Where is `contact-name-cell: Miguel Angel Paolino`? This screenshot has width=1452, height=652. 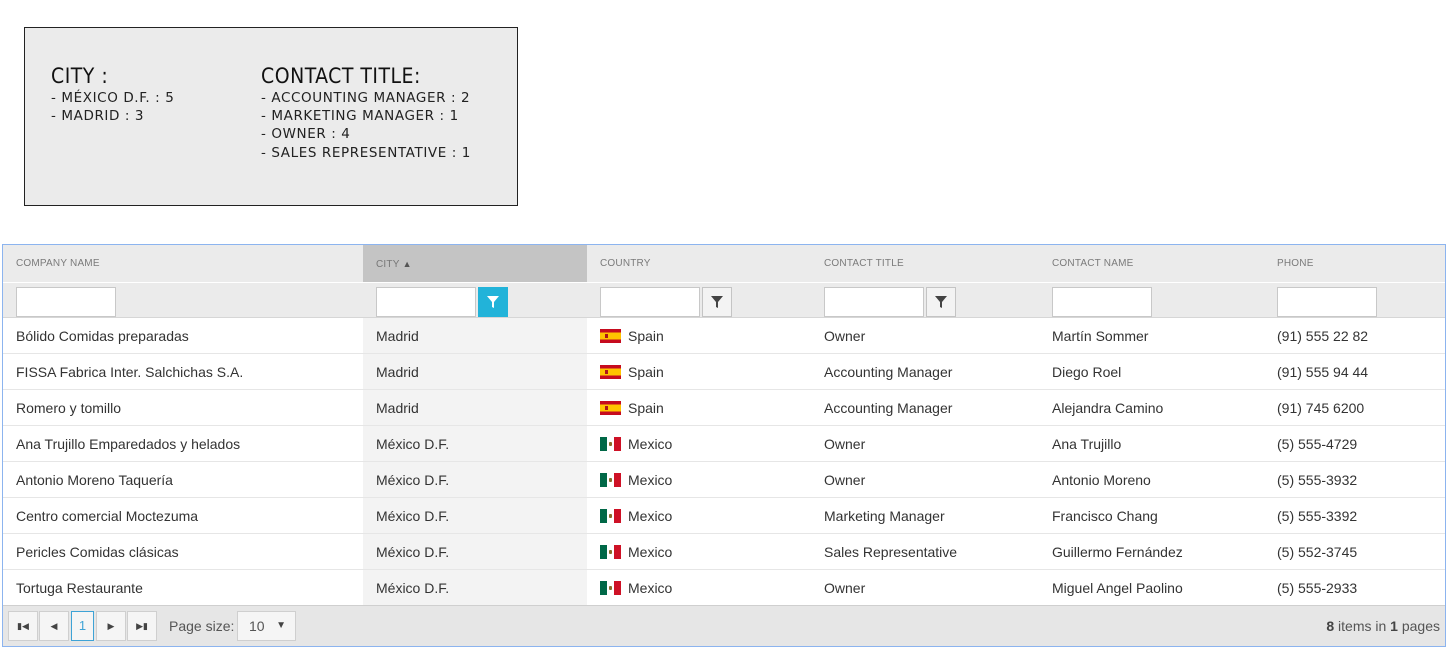
contact-name-cell: Miguel Angel Paolino is located at coordinates (1151, 587).